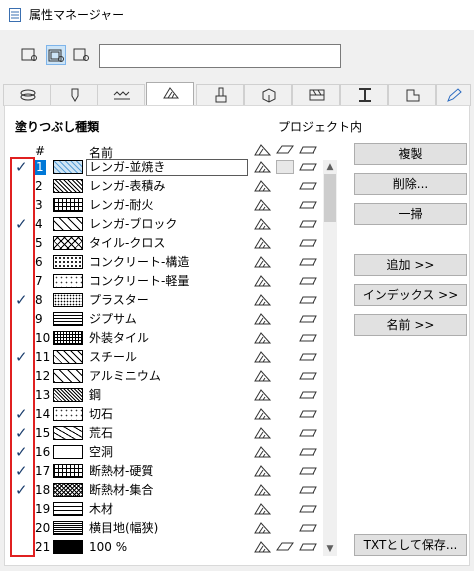 Image resolution: width=474 pixels, height=571 pixels. I want to click on fill-name: 断熱材-硬質, so click(121, 471).